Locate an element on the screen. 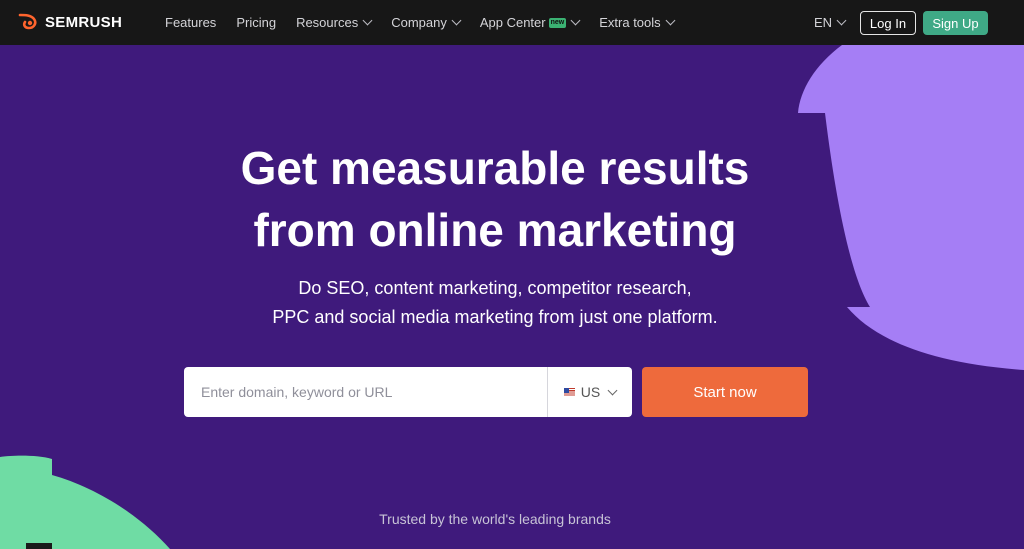 The image size is (1024, 549). nav-pricing: Pricing is located at coordinates (256, 22).